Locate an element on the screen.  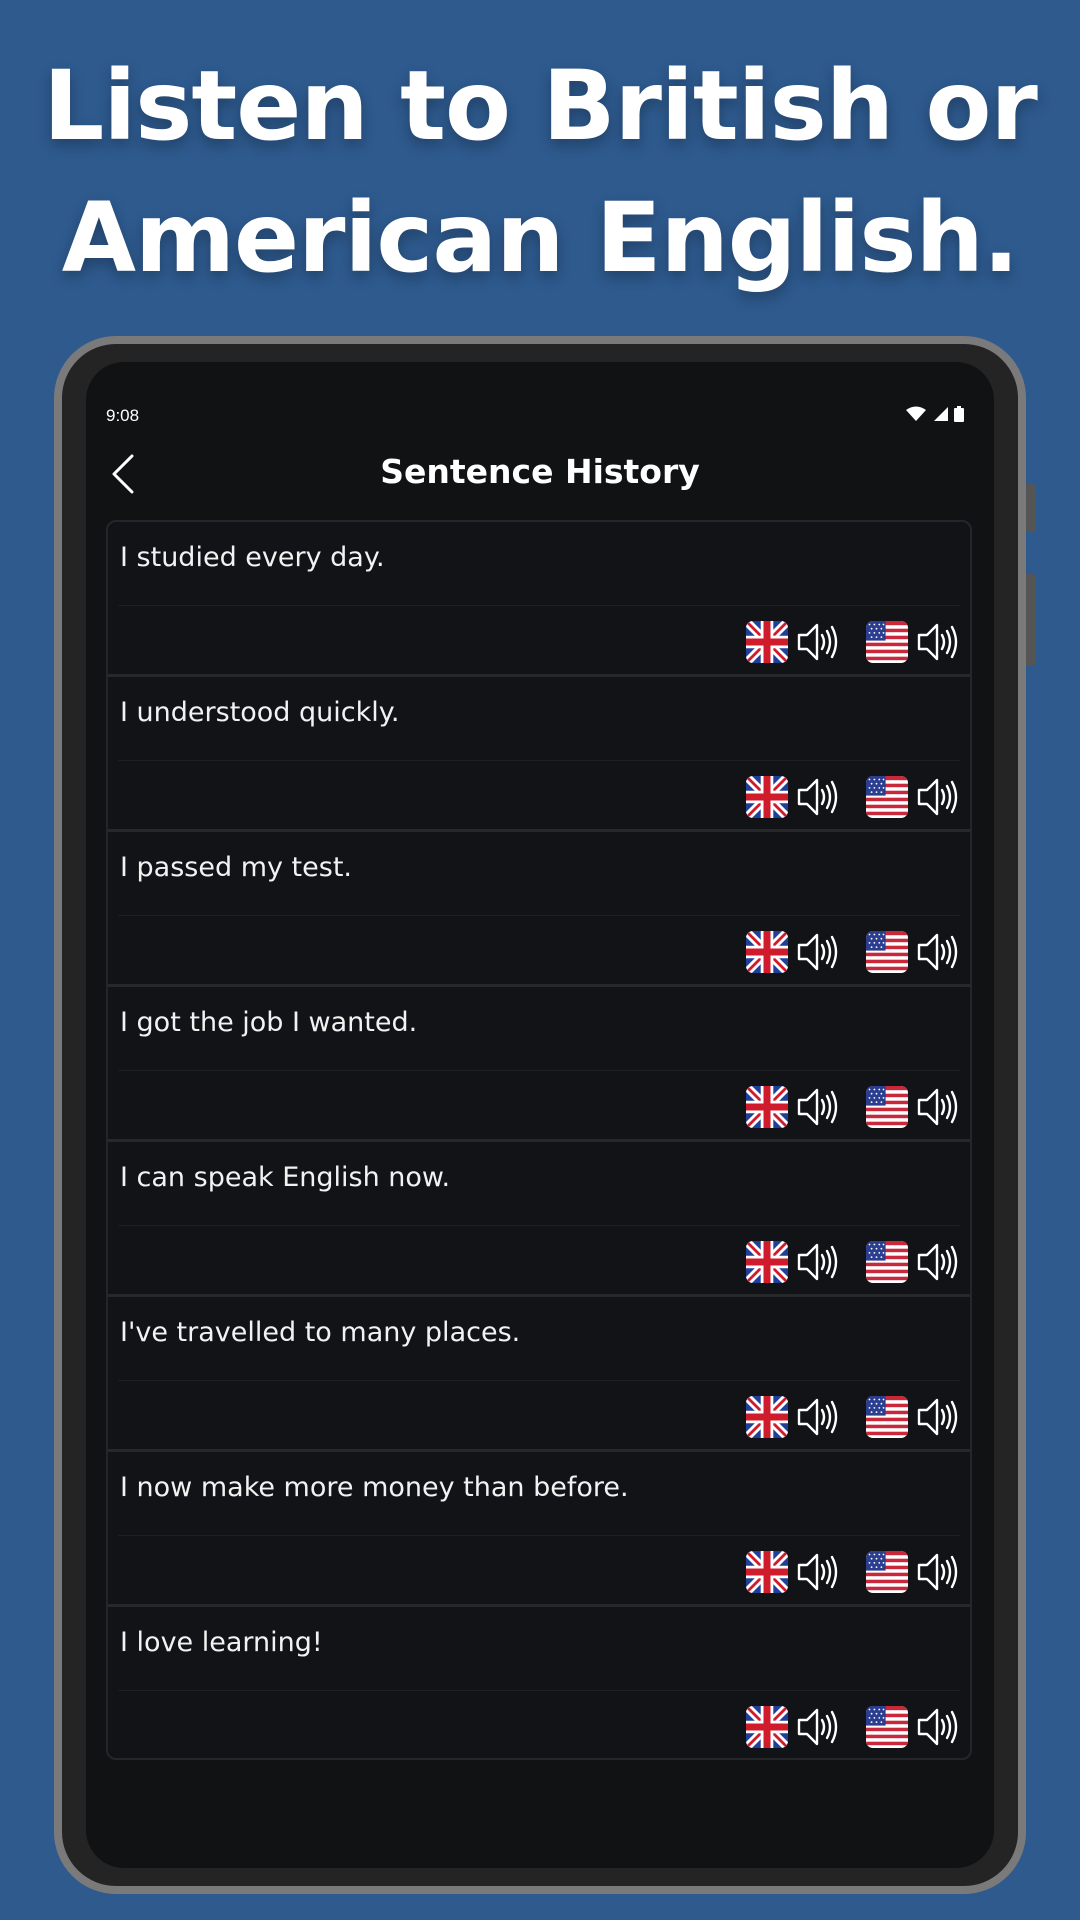
sentence-text: I can speak English now. is located at coordinates (285, 1177).